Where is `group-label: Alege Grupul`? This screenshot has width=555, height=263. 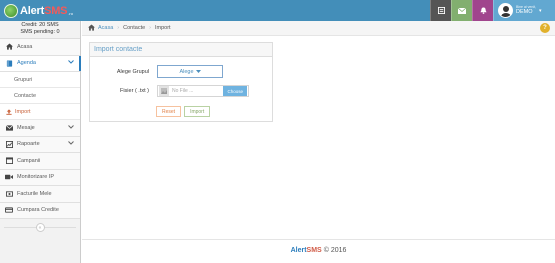
group-label: Alege Grupul is located at coordinates (132, 71).